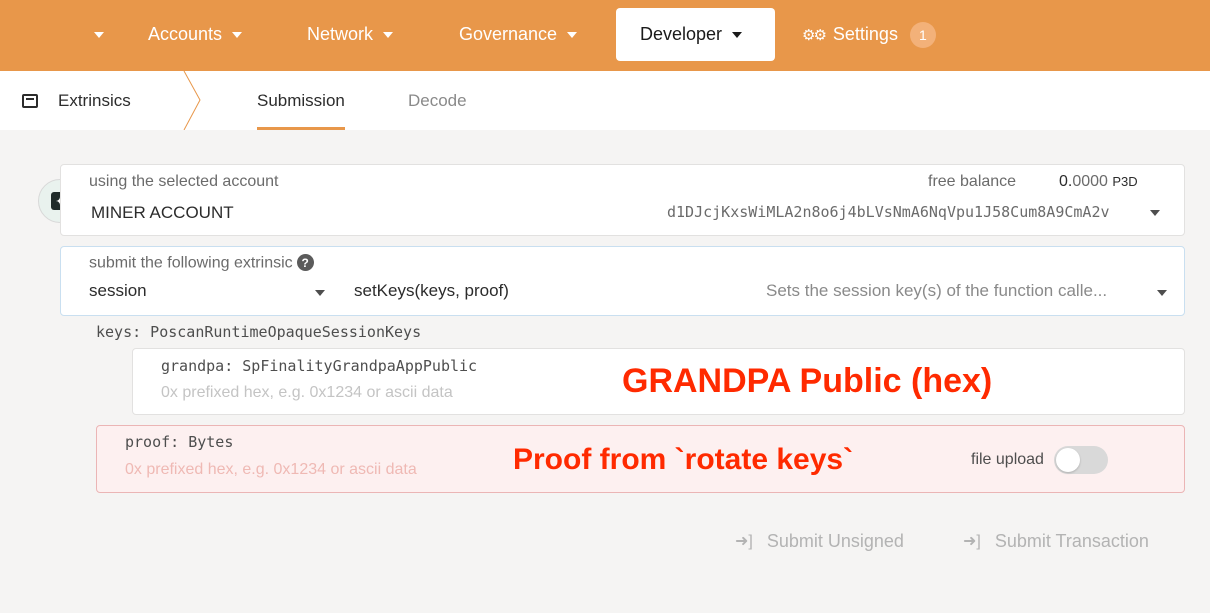 Image resolution: width=1210 pixels, height=613 pixels. Describe the element at coordinates (814, 35) in the screenshot. I see `gears-icon: ⚙⚙` at that location.